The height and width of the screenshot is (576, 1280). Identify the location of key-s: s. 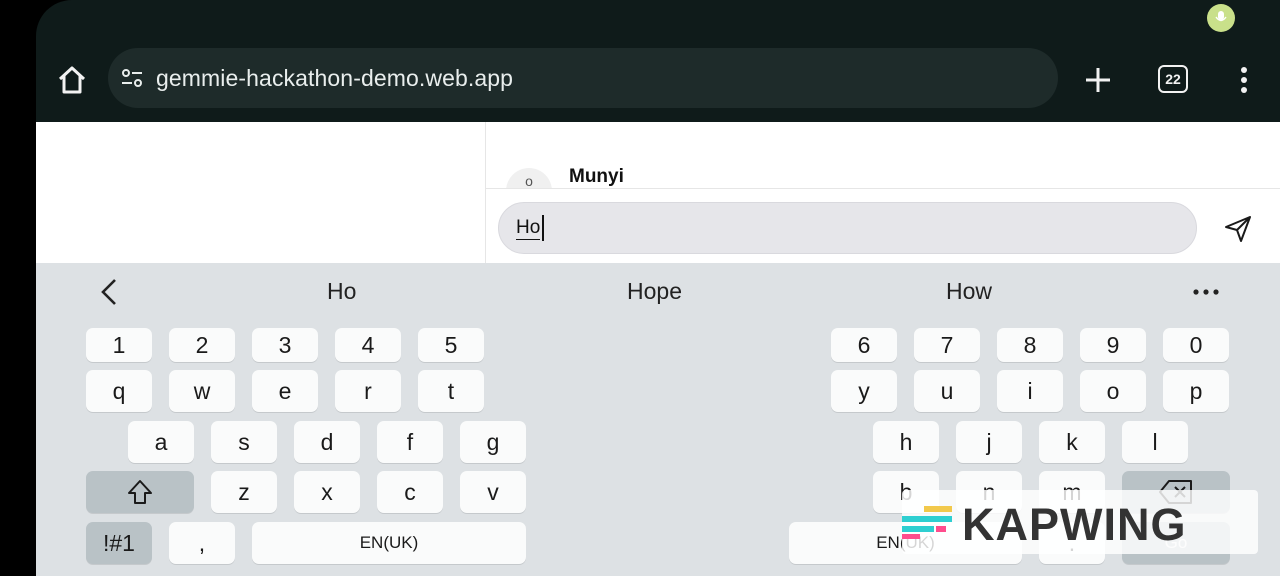
(244, 442).